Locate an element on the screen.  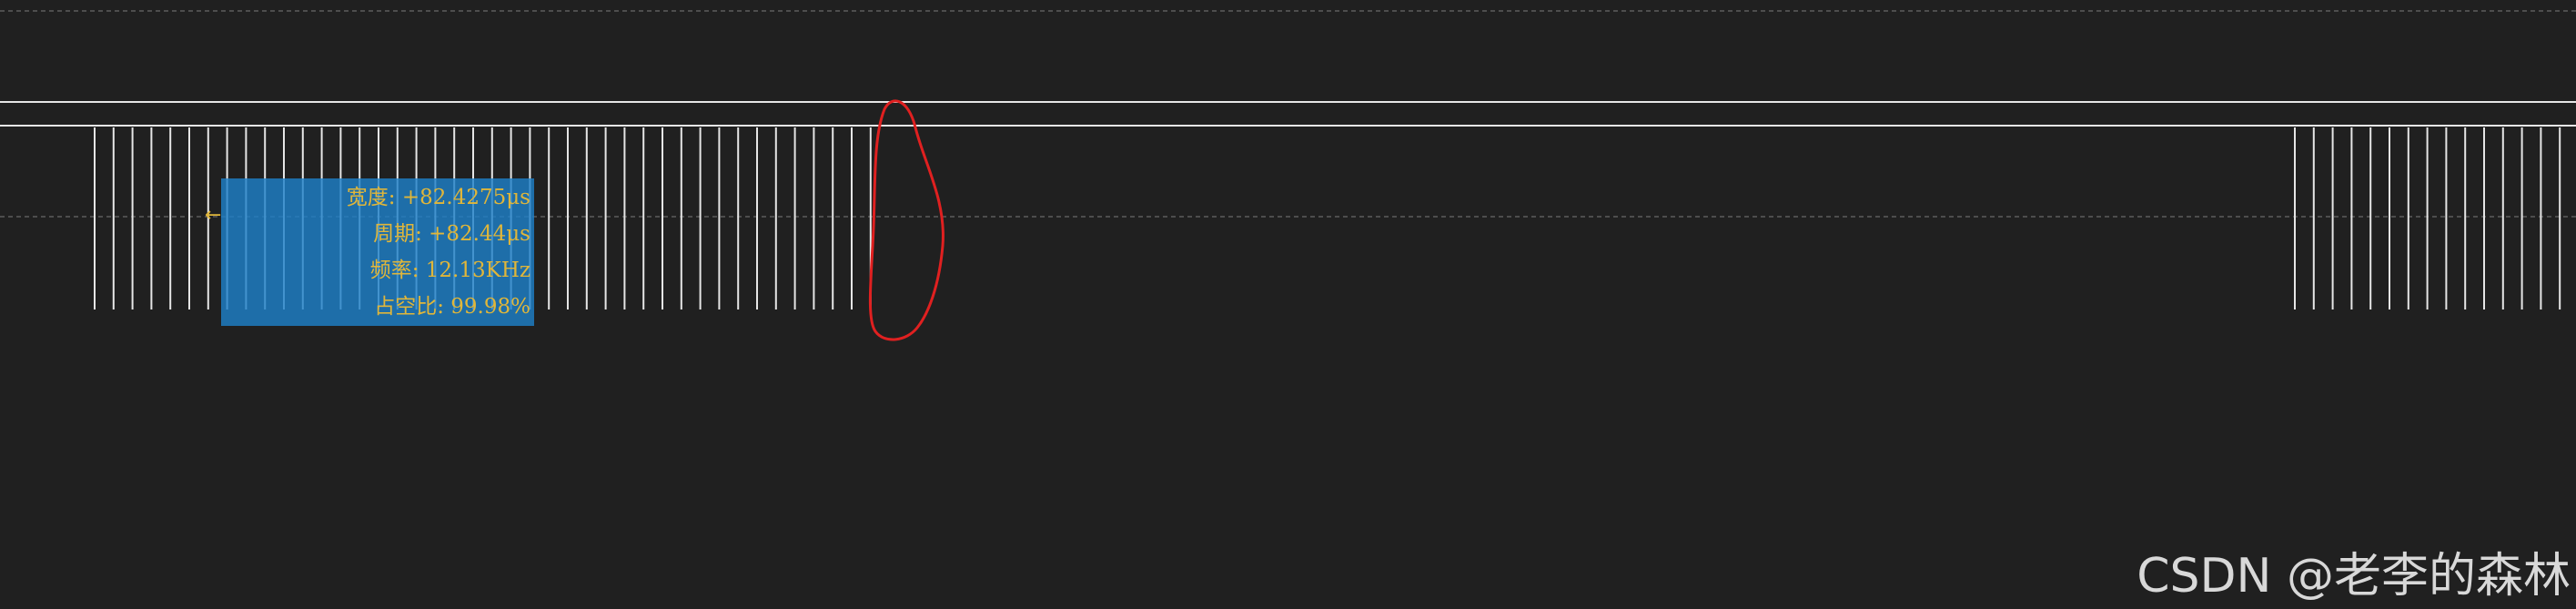
pulse-width-readout: 宽度: +82.4275μs is located at coordinates (438, 198).